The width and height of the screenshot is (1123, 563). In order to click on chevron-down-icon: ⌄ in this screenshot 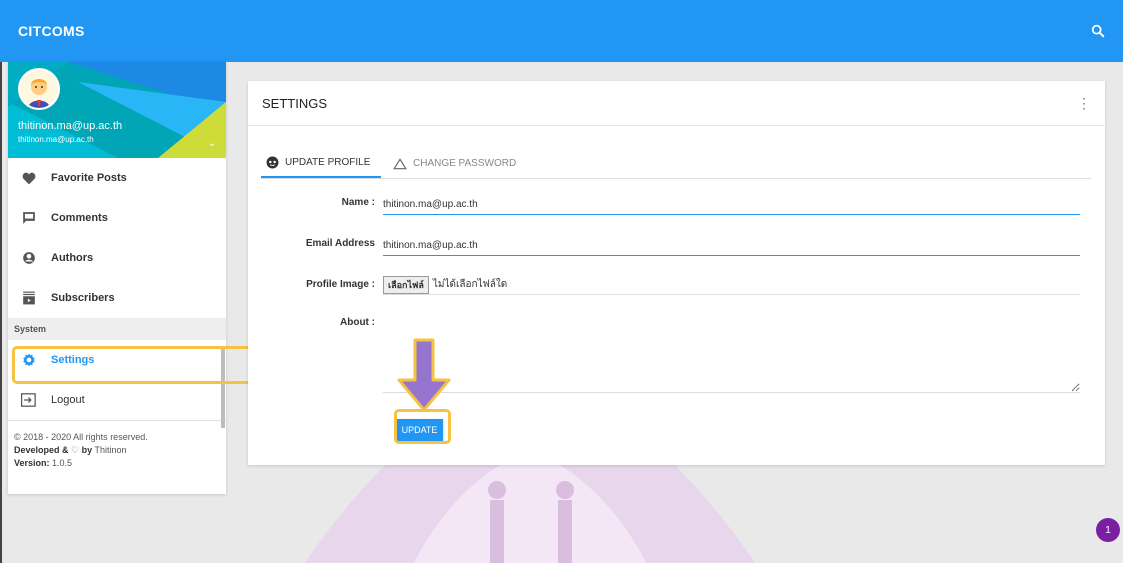, I will do `click(212, 143)`.